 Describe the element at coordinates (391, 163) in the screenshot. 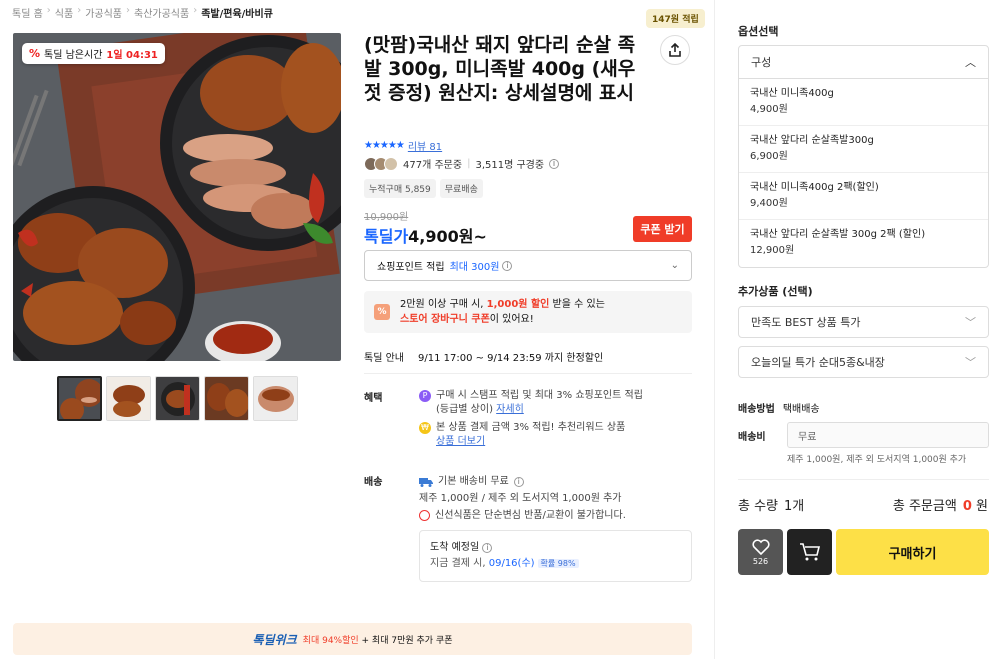

I see `avatar` at that location.